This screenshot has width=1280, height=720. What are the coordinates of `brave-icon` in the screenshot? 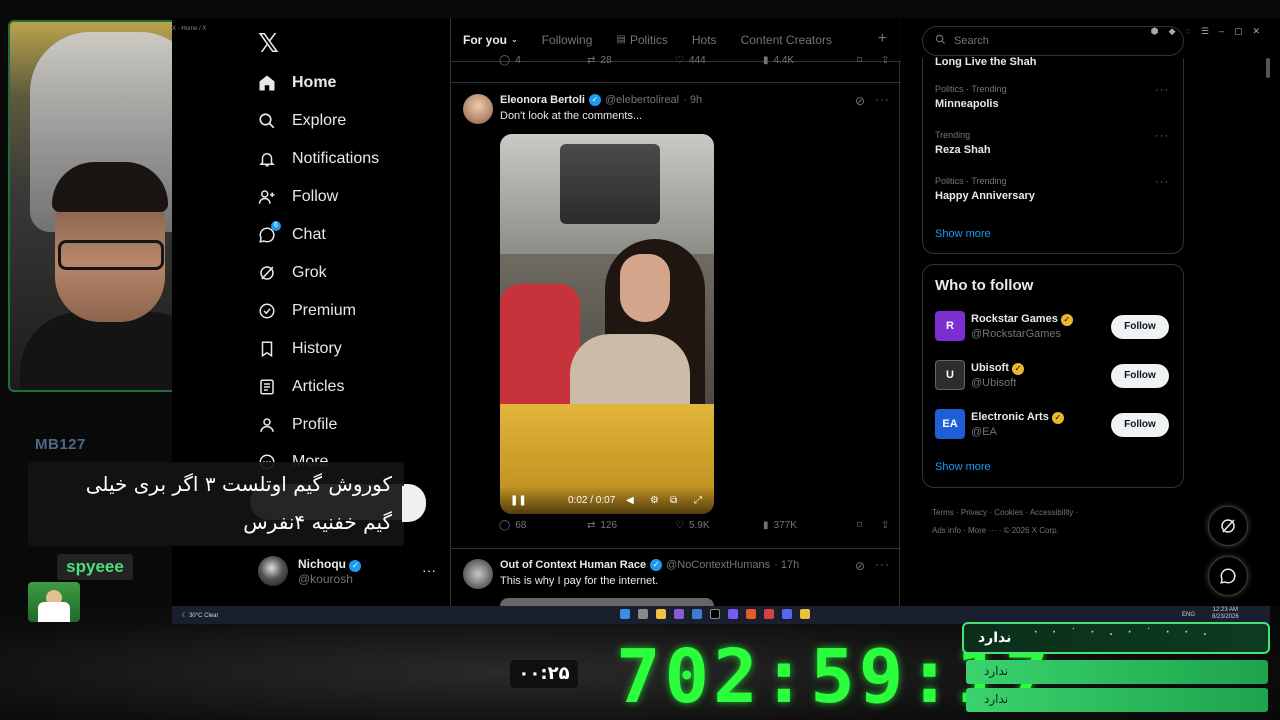 It's located at (751, 614).